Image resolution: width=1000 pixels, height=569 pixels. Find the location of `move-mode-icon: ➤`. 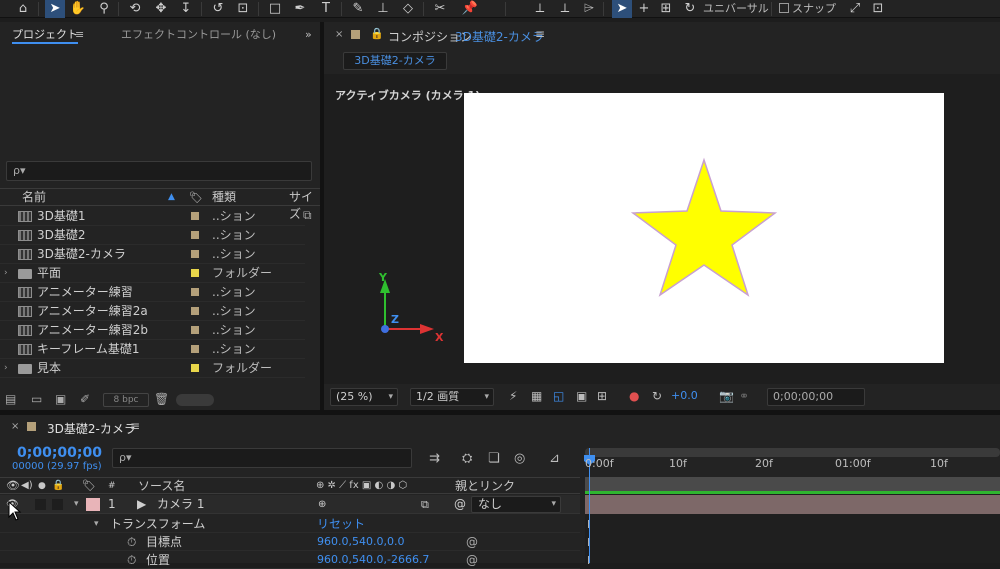

move-mode-icon: ➤ is located at coordinates (622, 9).